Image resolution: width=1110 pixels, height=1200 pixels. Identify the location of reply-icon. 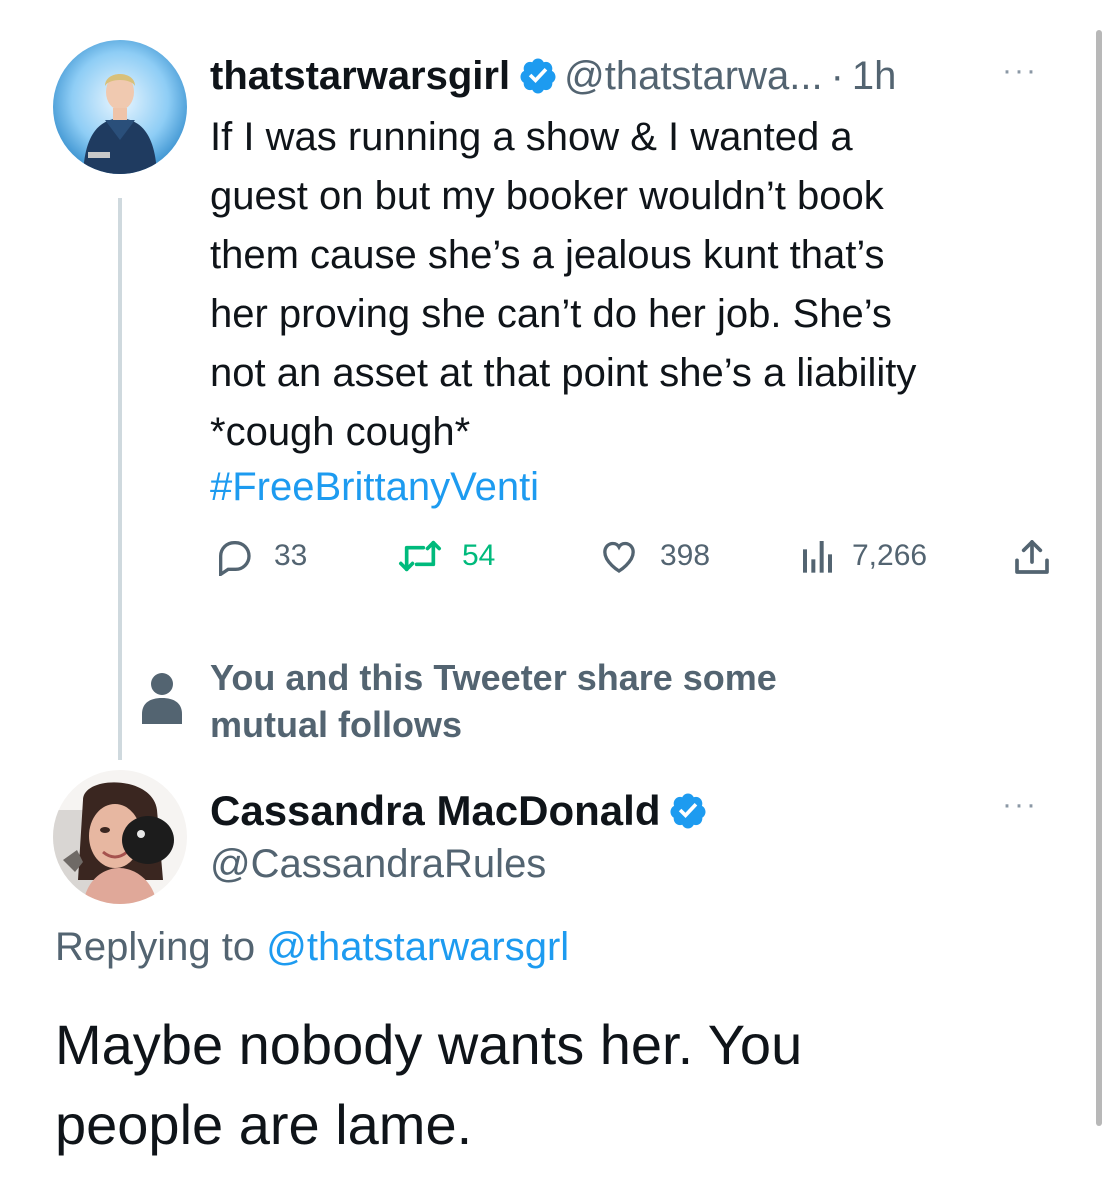
(235, 558).